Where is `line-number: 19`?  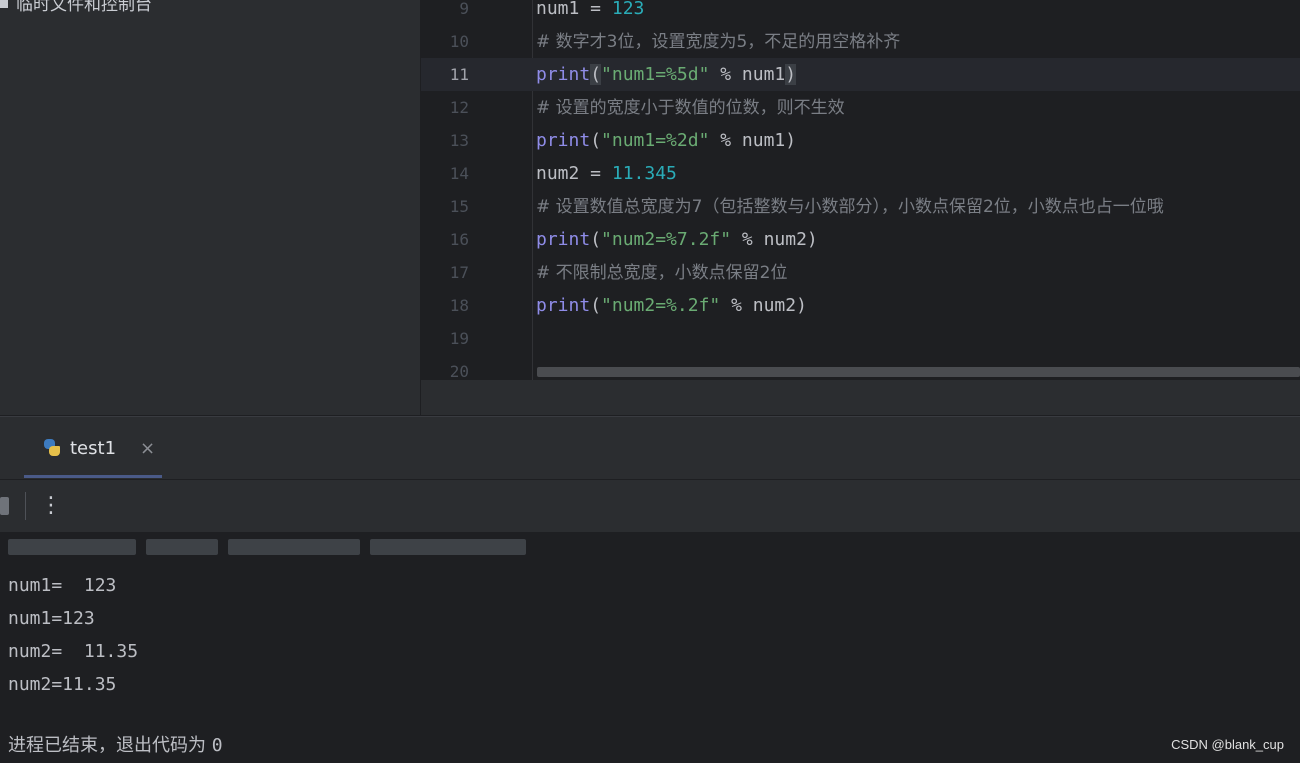 line-number: 19 is located at coordinates (459, 338).